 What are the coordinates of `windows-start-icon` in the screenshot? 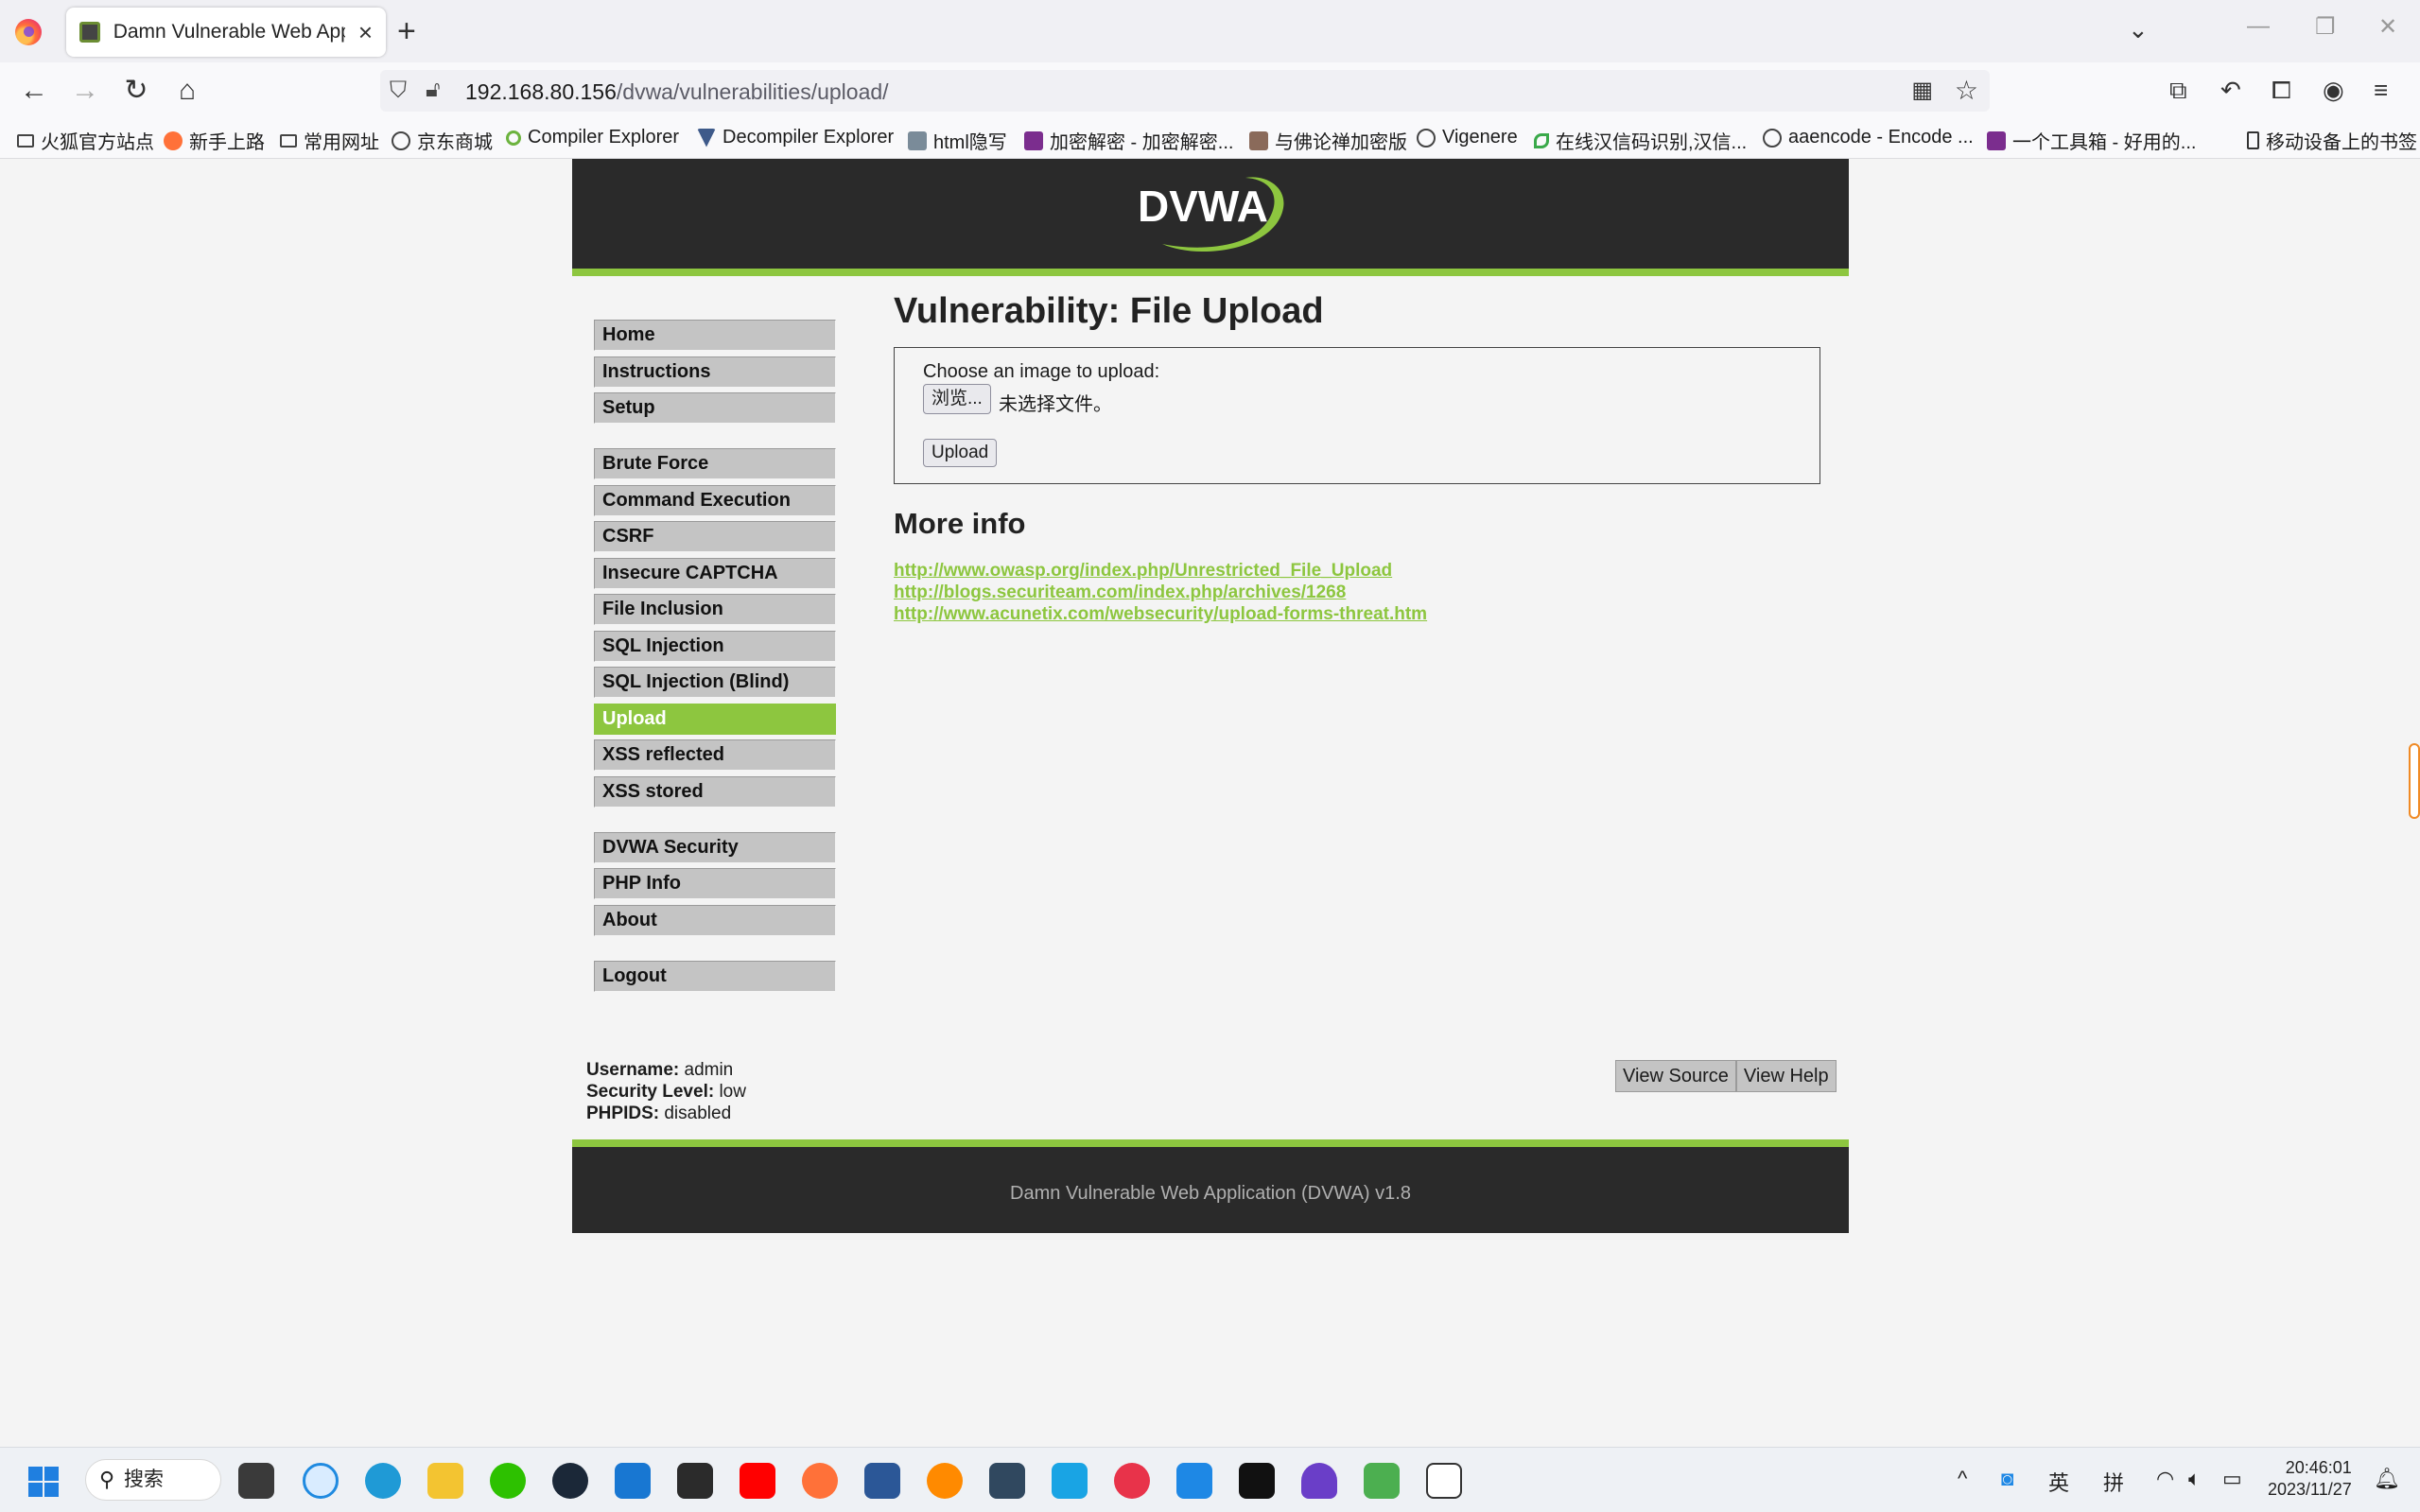 It's located at (43, 1482).